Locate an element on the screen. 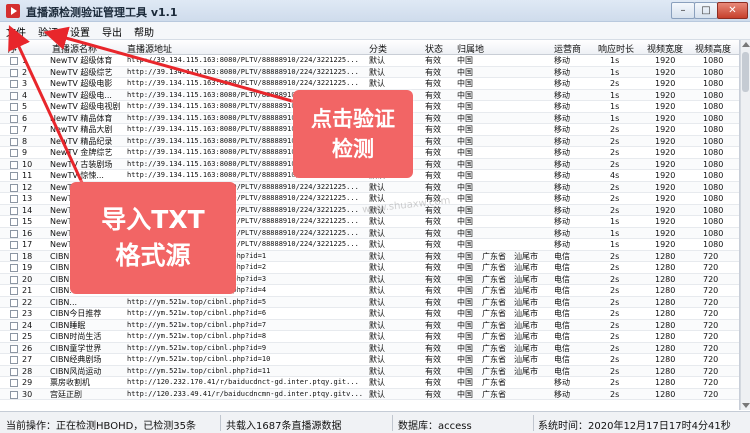  column-header-index: 序 is located at coordinates (12, 48).